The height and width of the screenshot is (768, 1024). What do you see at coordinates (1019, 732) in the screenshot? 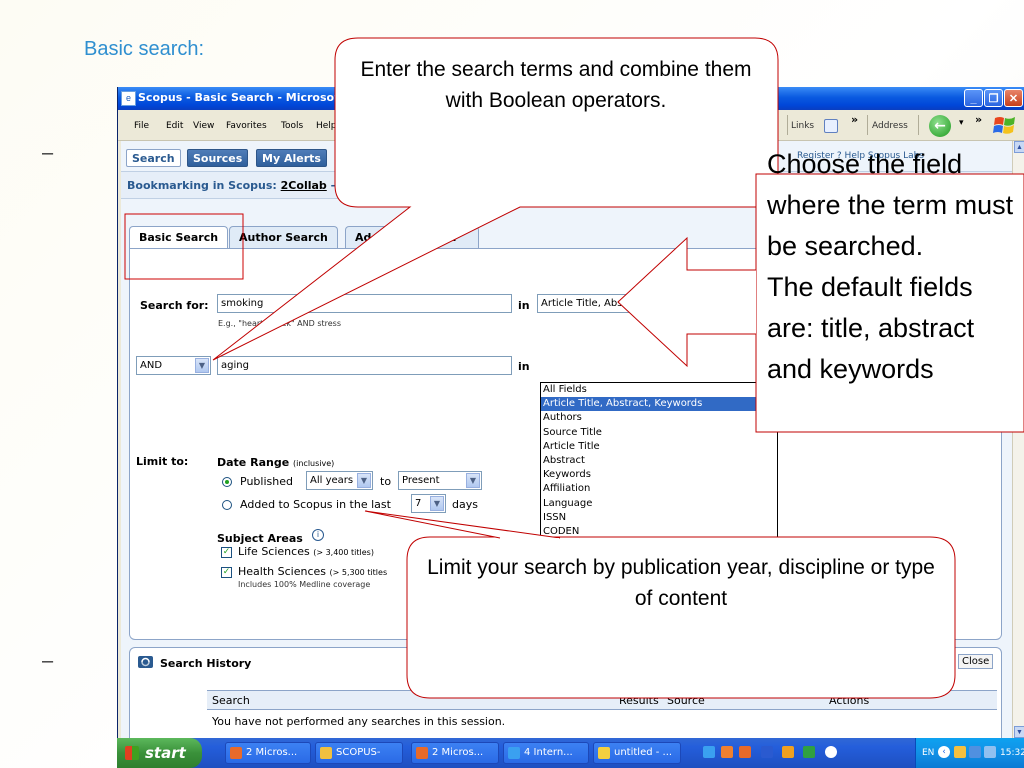
I see `scroll-down-icon: ▼` at bounding box center [1019, 732].